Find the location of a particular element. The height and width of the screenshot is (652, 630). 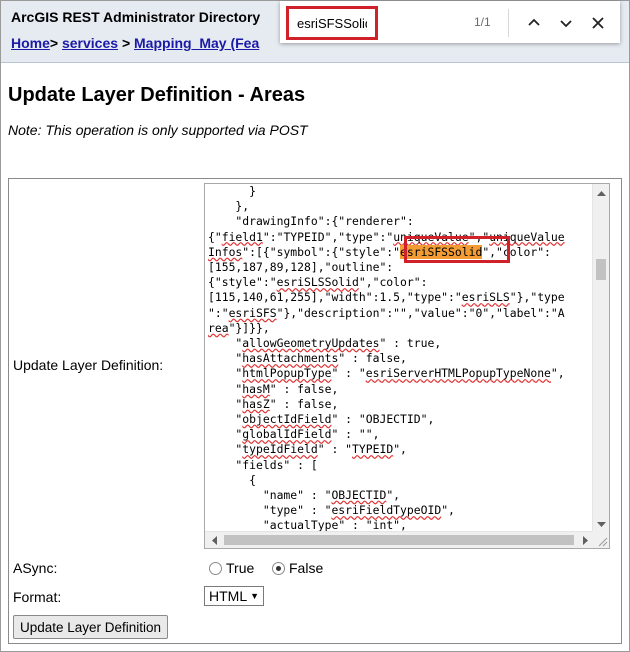

dropdown-arrow-icon: ▼ is located at coordinates (254, 596).